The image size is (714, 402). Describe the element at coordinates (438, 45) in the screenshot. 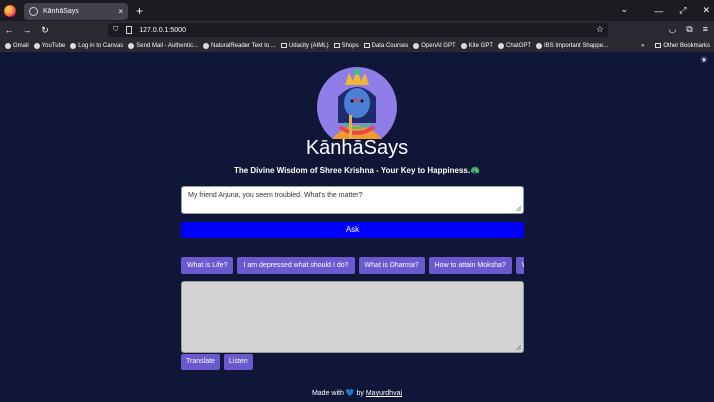

I see `bookmark-label: OpenAI GPT` at that location.